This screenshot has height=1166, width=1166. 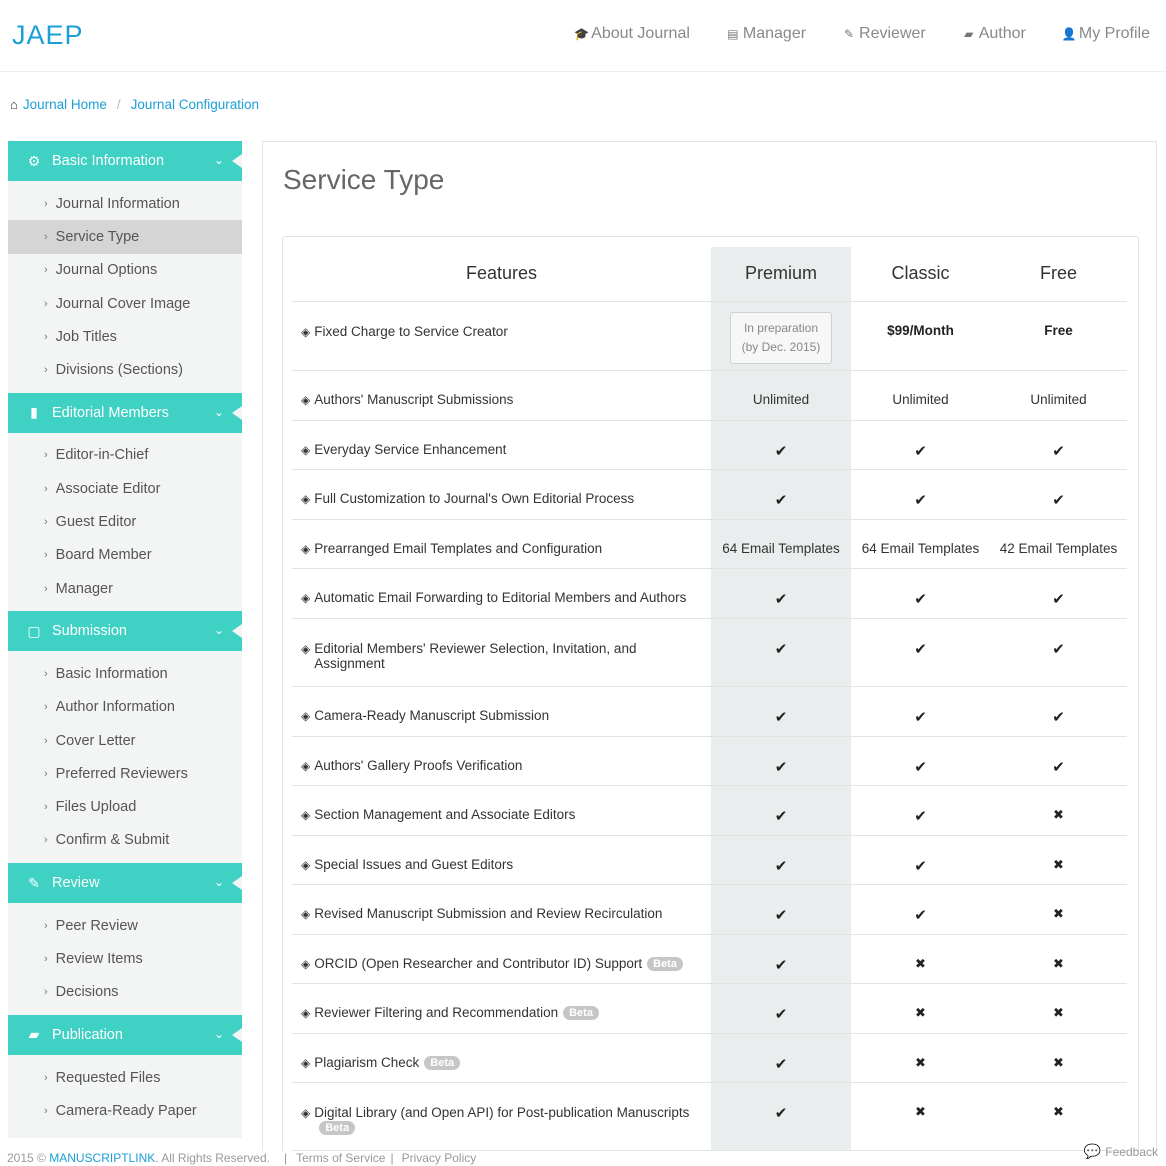 What do you see at coordinates (445, 814) in the screenshot?
I see `feature-label: Section Management and Associate Editors` at bounding box center [445, 814].